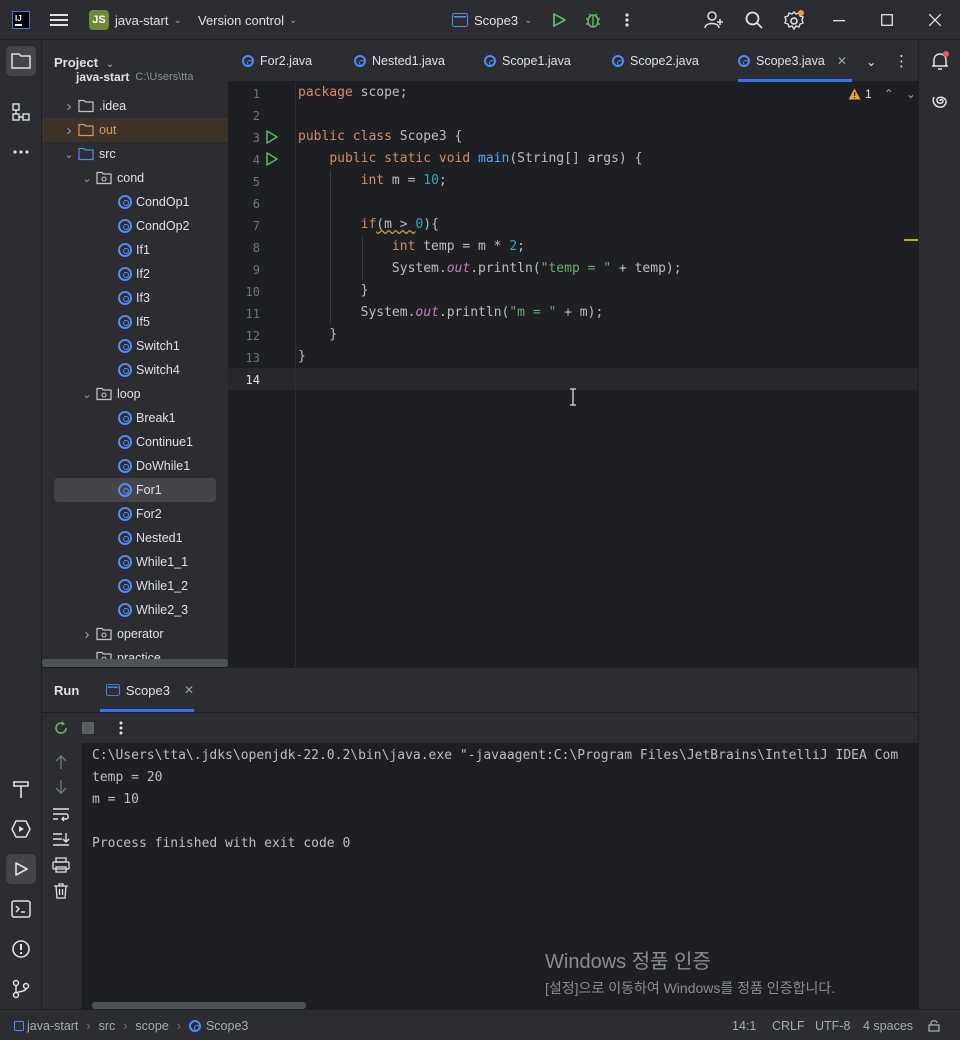 This screenshot has height=1040, width=960. Describe the element at coordinates (125, 442) in the screenshot. I see `class-icon` at that location.